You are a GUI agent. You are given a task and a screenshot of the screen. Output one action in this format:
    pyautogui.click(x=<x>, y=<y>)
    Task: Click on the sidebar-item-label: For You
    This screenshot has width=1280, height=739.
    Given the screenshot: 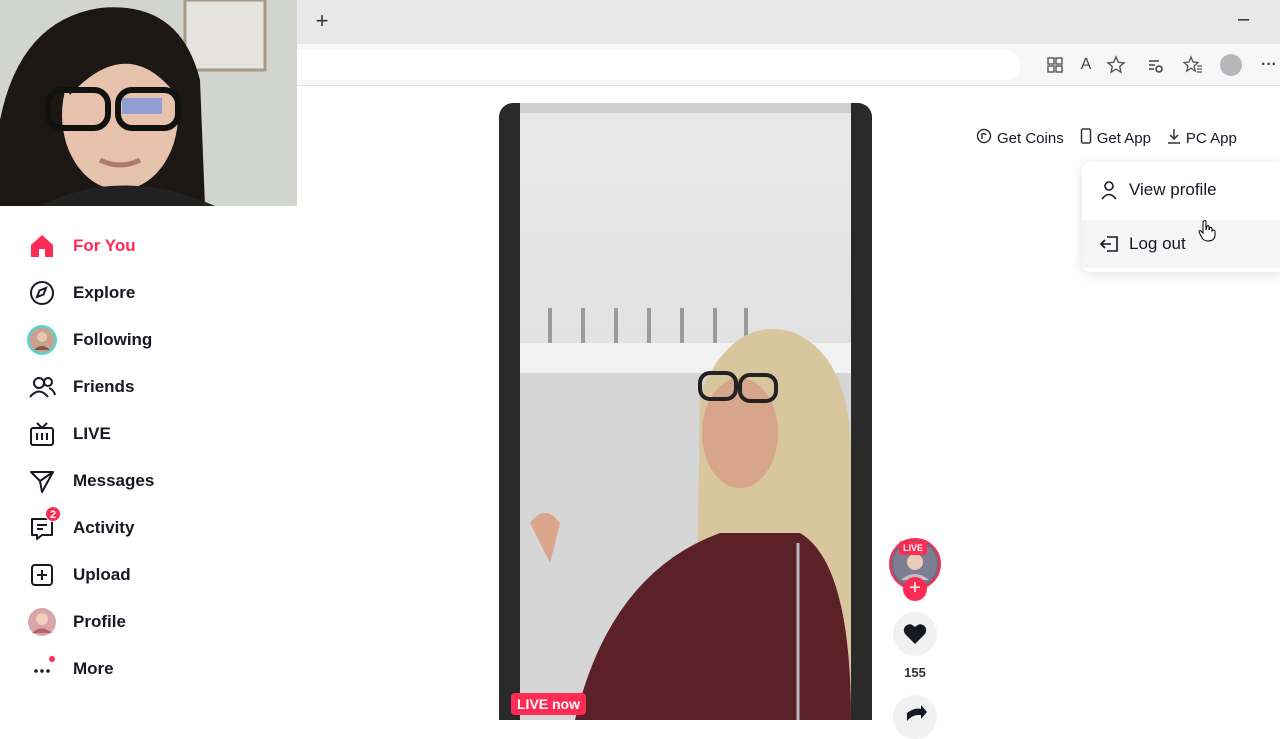 What is the action you would take?
    pyautogui.click(x=104, y=245)
    